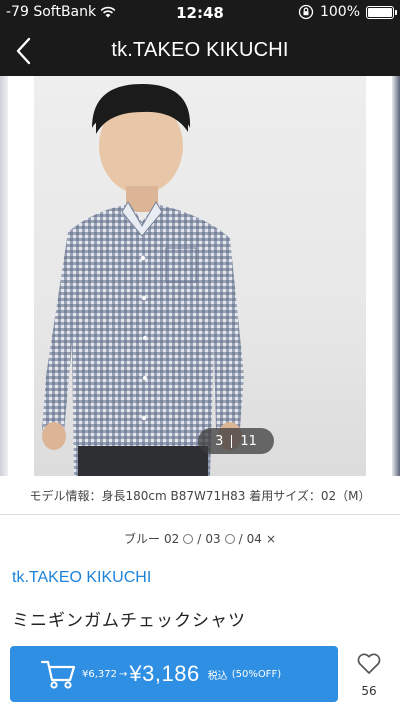 The height and width of the screenshot is (710, 400). I want to click on total-image-count: 11, so click(248, 441).